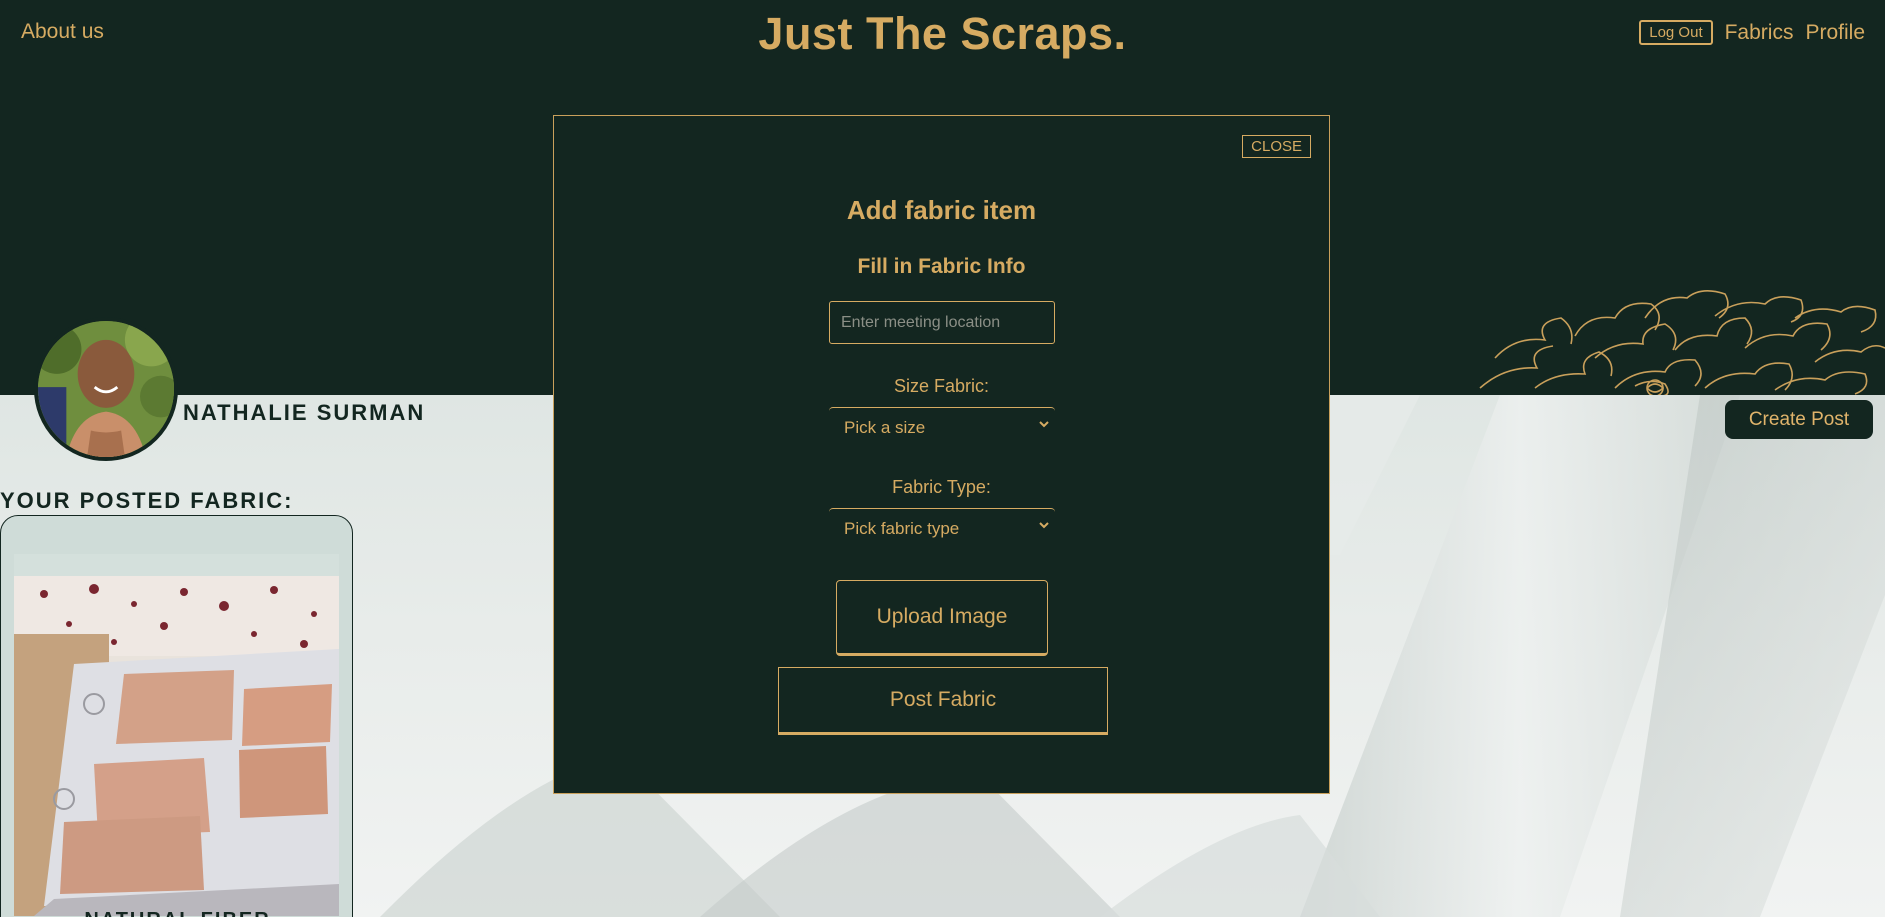 The height and width of the screenshot is (917, 1885). Describe the element at coordinates (943, 701) in the screenshot. I see `post-fabric-button: Post Fabric` at that location.